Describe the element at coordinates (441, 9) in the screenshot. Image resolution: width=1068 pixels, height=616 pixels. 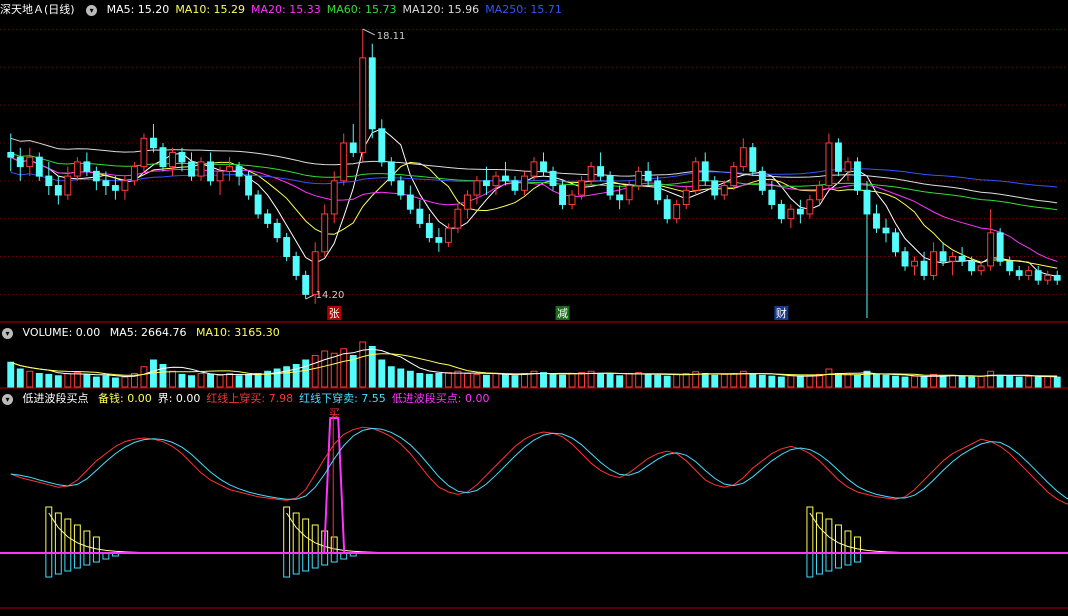
I see `ma-indicator-4: MA120: 15.96` at that location.